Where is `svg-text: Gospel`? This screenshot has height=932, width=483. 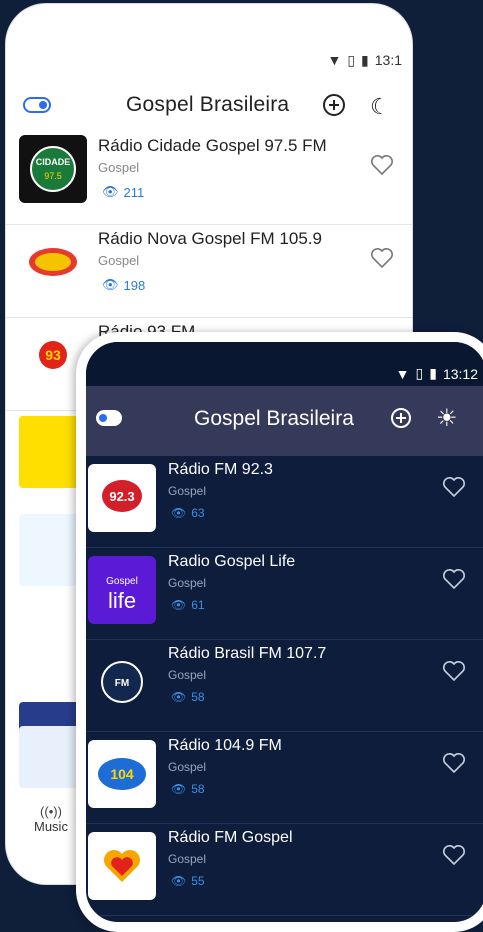
svg-text: Gospel is located at coordinates (122, 581).